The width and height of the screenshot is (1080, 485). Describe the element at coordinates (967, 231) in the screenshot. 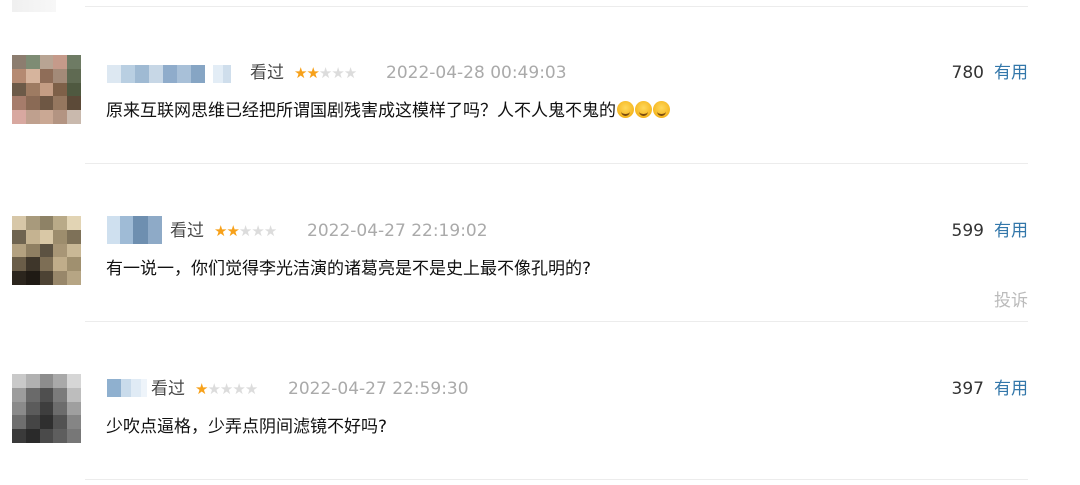

I see `vote-count: 599` at that location.